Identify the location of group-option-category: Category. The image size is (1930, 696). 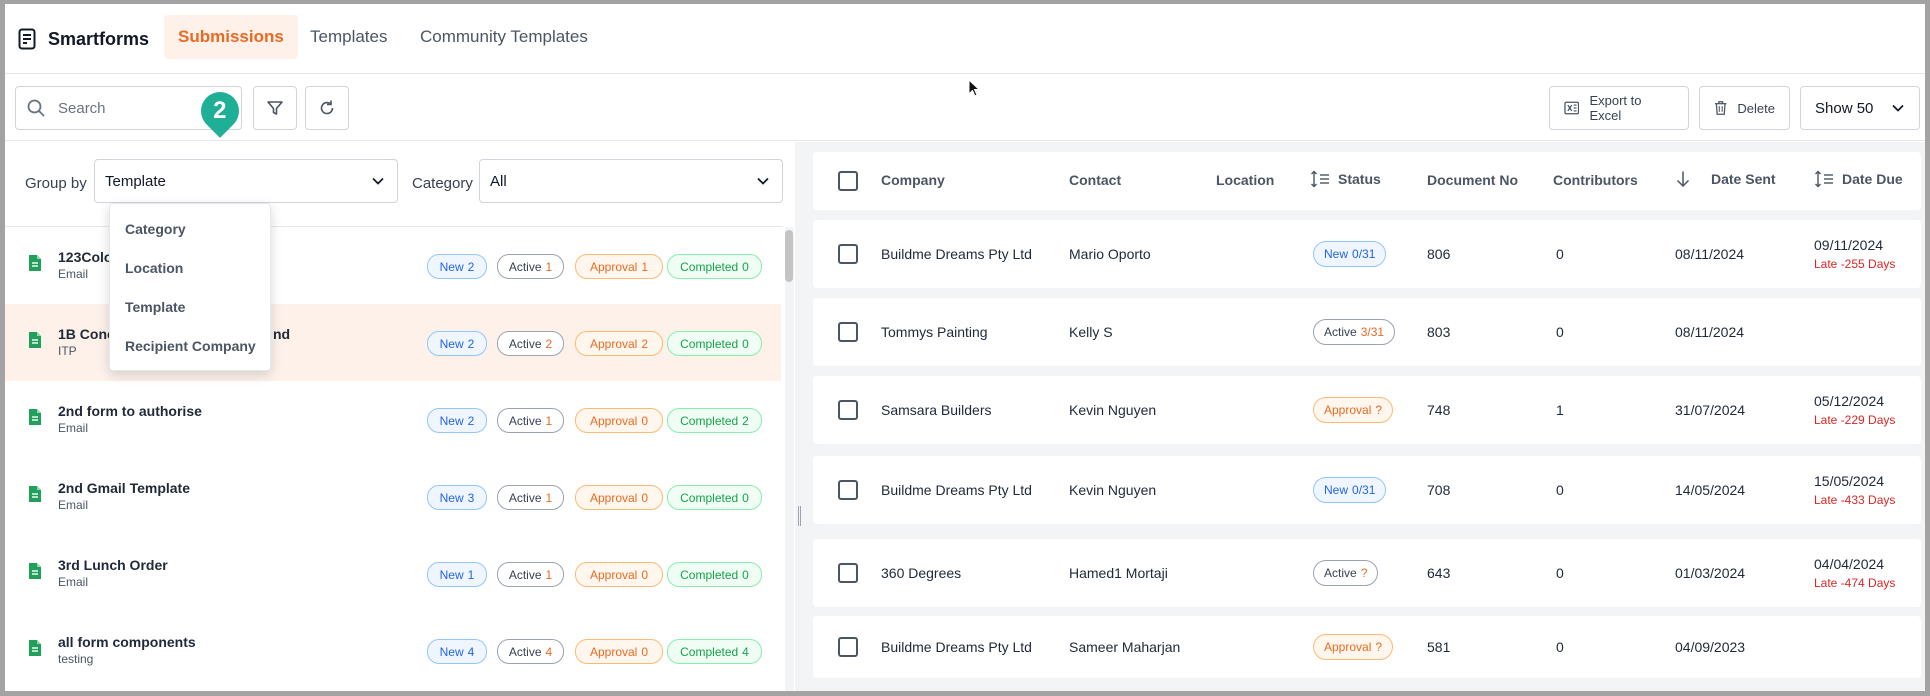
(155, 229).